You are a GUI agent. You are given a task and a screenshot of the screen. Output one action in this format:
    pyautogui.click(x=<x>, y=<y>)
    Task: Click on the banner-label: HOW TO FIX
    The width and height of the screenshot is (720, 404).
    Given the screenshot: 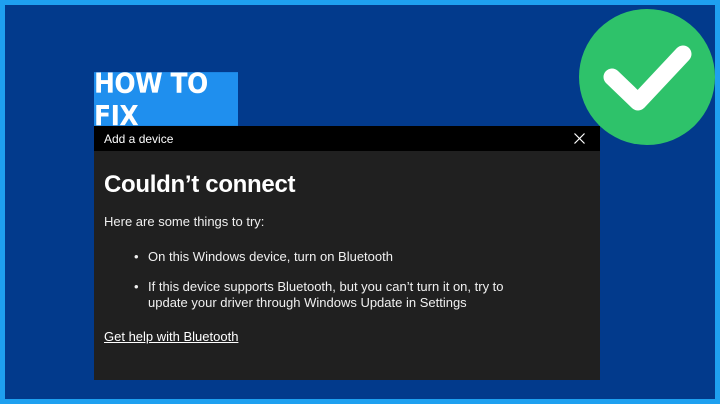 What is the action you would take?
    pyautogui.click(x=151, y=99)
    